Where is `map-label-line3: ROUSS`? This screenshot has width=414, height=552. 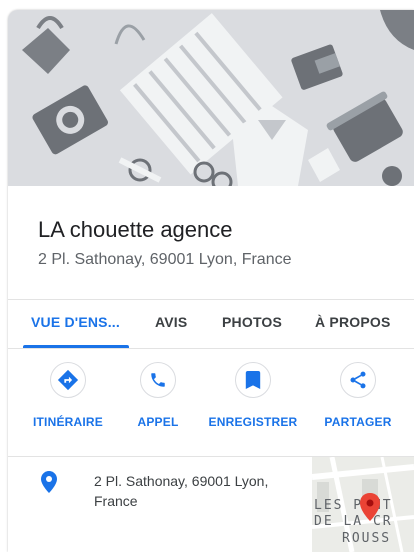
map-label-line3: ROUSS is located at coordinates (366, 538).